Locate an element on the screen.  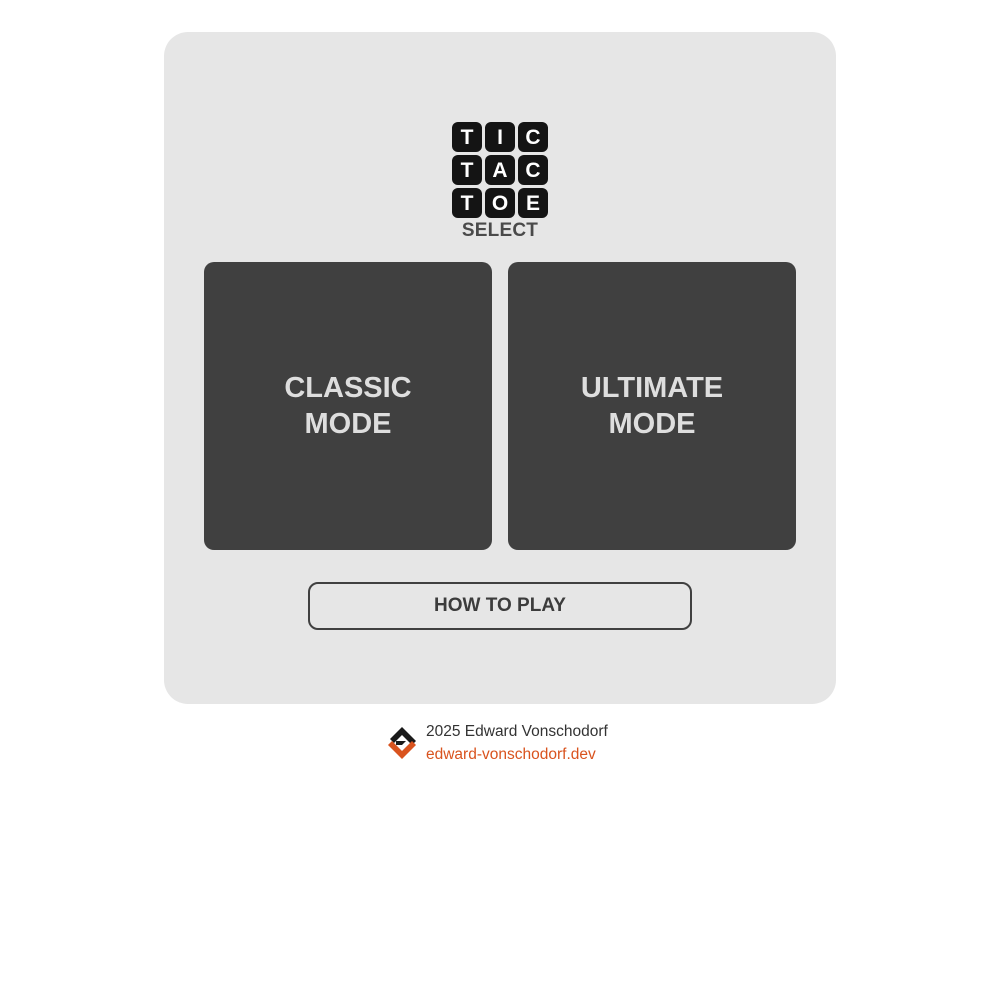
logo-tile: O is located at coordinates (500, 203).